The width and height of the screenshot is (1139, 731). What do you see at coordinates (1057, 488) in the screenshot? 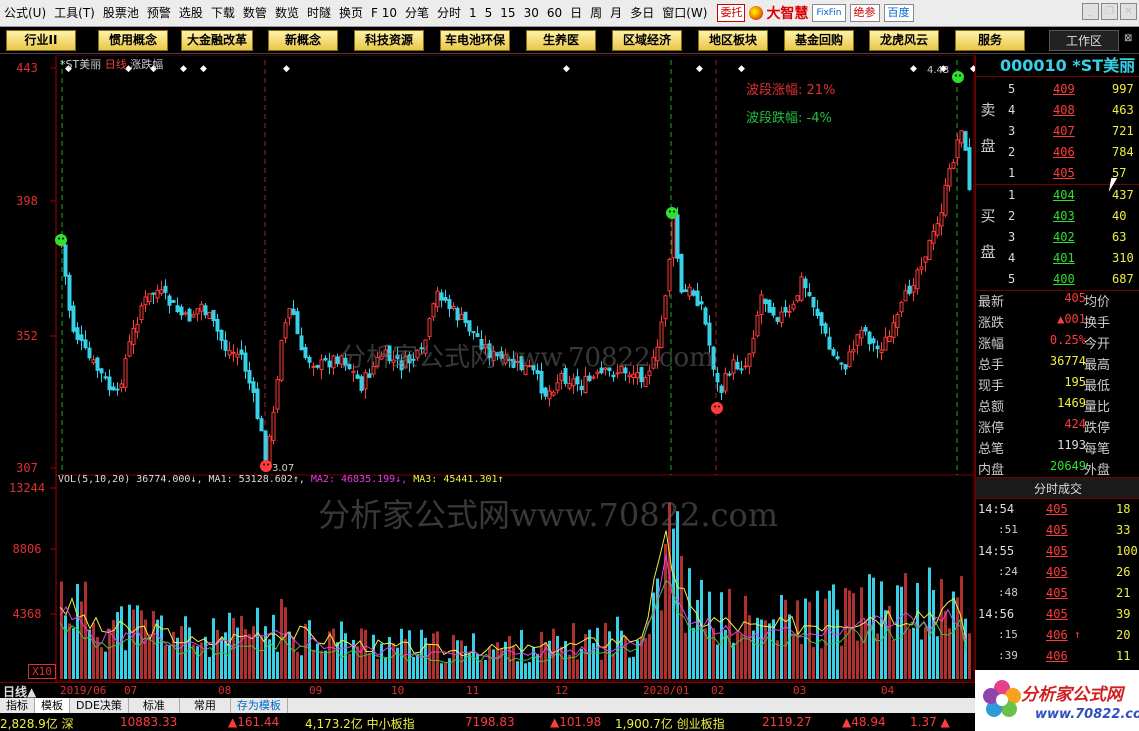
I see `tick-trades-header: 分时成交` at bounding box center [1057, 488].